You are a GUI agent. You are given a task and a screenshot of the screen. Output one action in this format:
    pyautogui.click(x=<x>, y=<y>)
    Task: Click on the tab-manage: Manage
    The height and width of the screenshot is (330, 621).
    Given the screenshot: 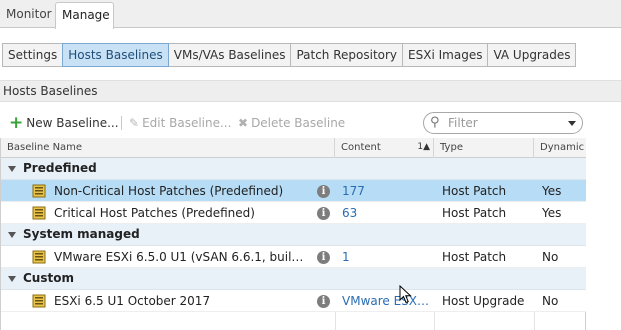 What is the action you would take?
    pyautogui.click(x=84, y=15)
    